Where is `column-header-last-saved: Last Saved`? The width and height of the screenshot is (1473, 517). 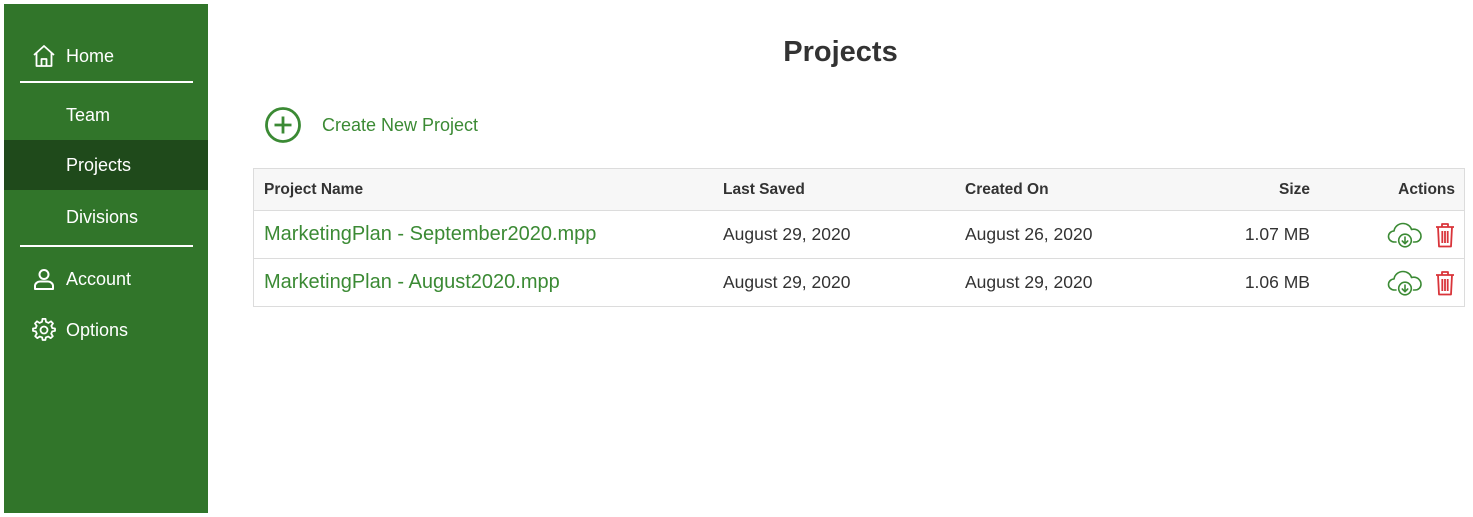 column-header-last-saved: Last Saved is located at coordinates (764, 189).